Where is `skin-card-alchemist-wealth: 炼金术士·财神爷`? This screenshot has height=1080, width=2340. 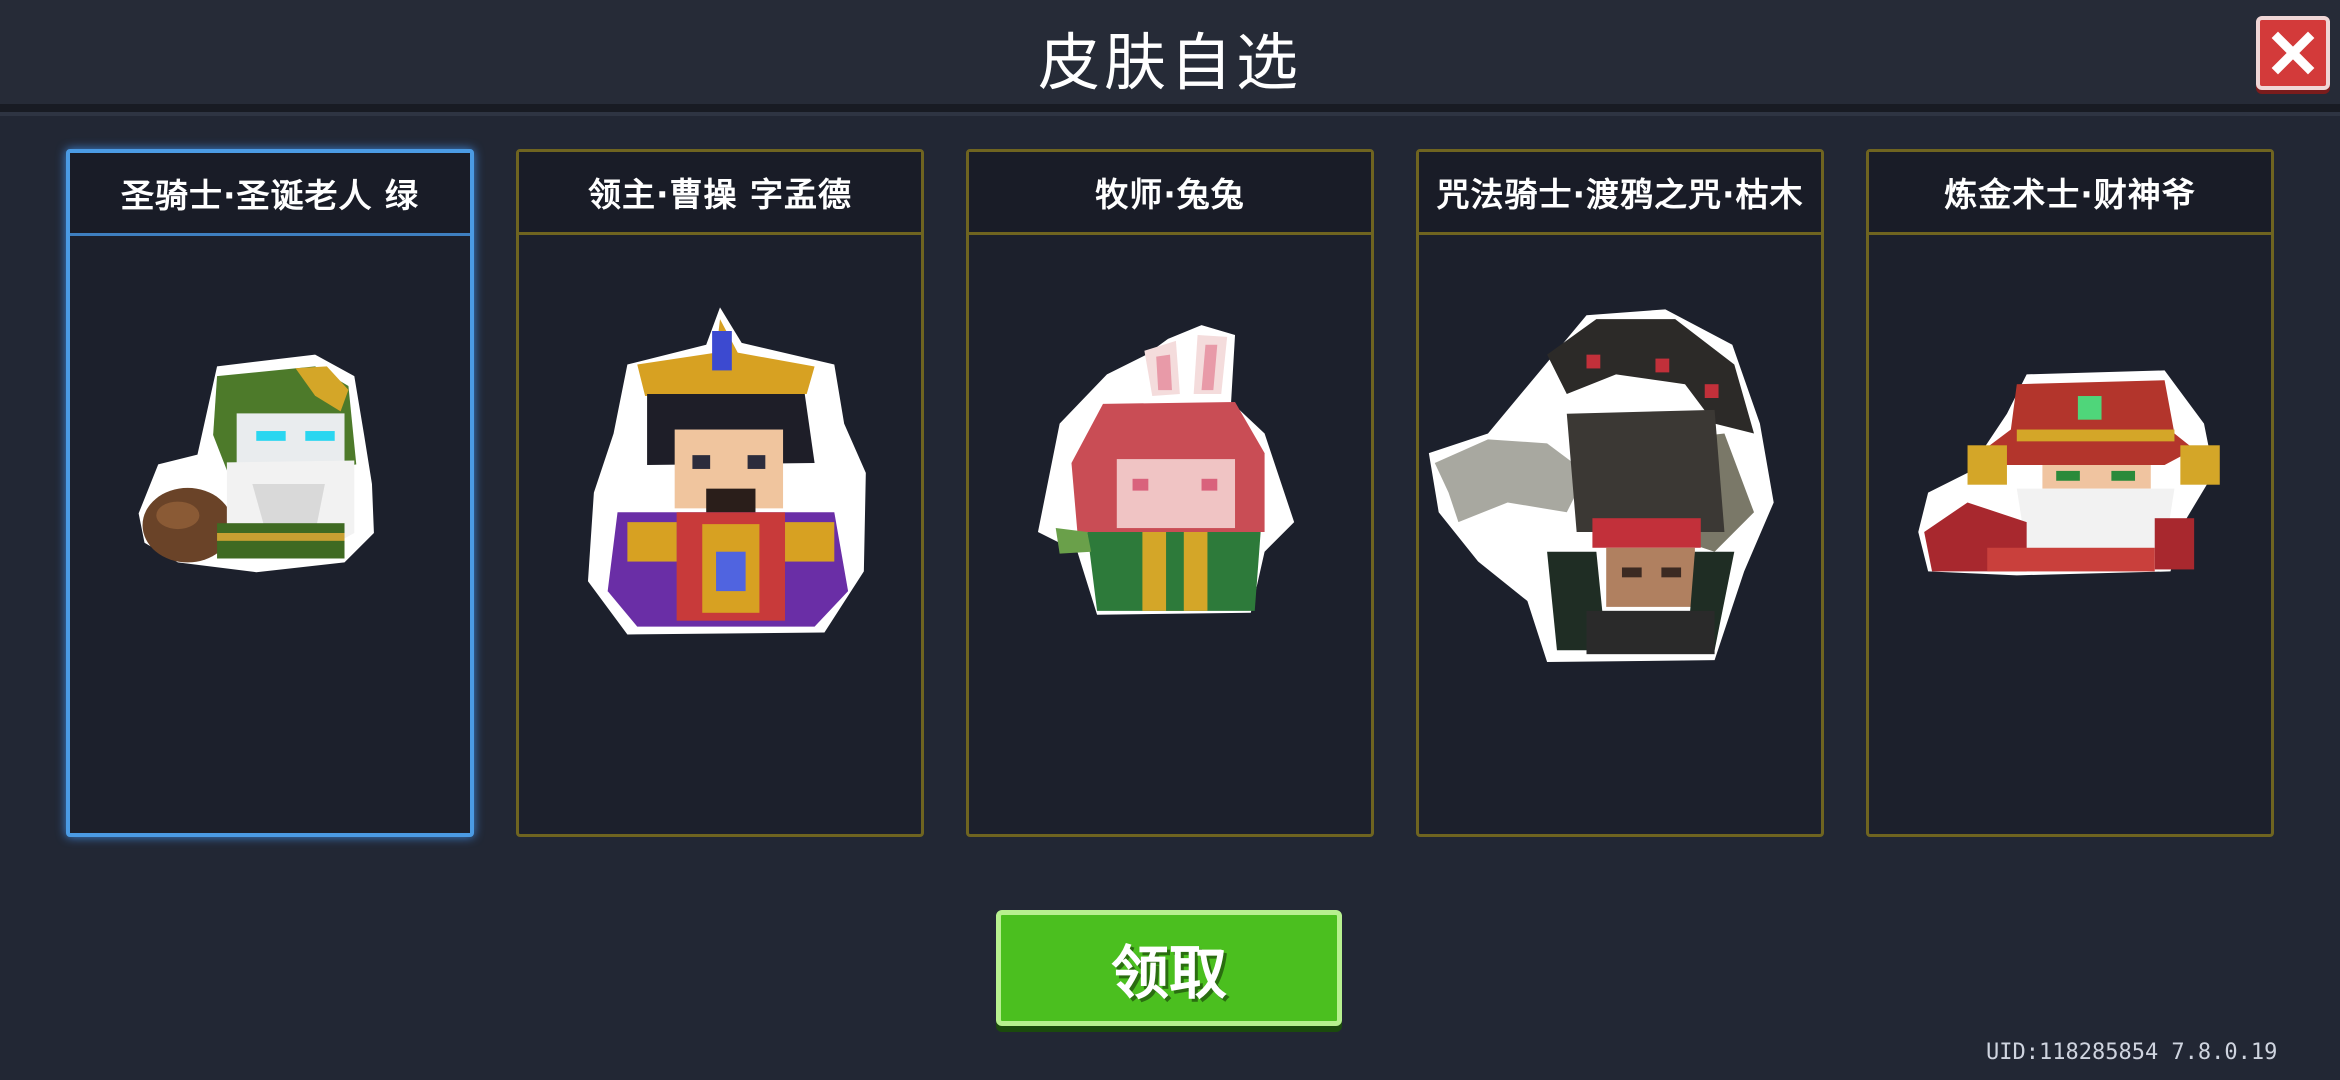
skin-card-alchemist-wealth: 炼金术士·财神爷 is located at coordinates (2070, 493).